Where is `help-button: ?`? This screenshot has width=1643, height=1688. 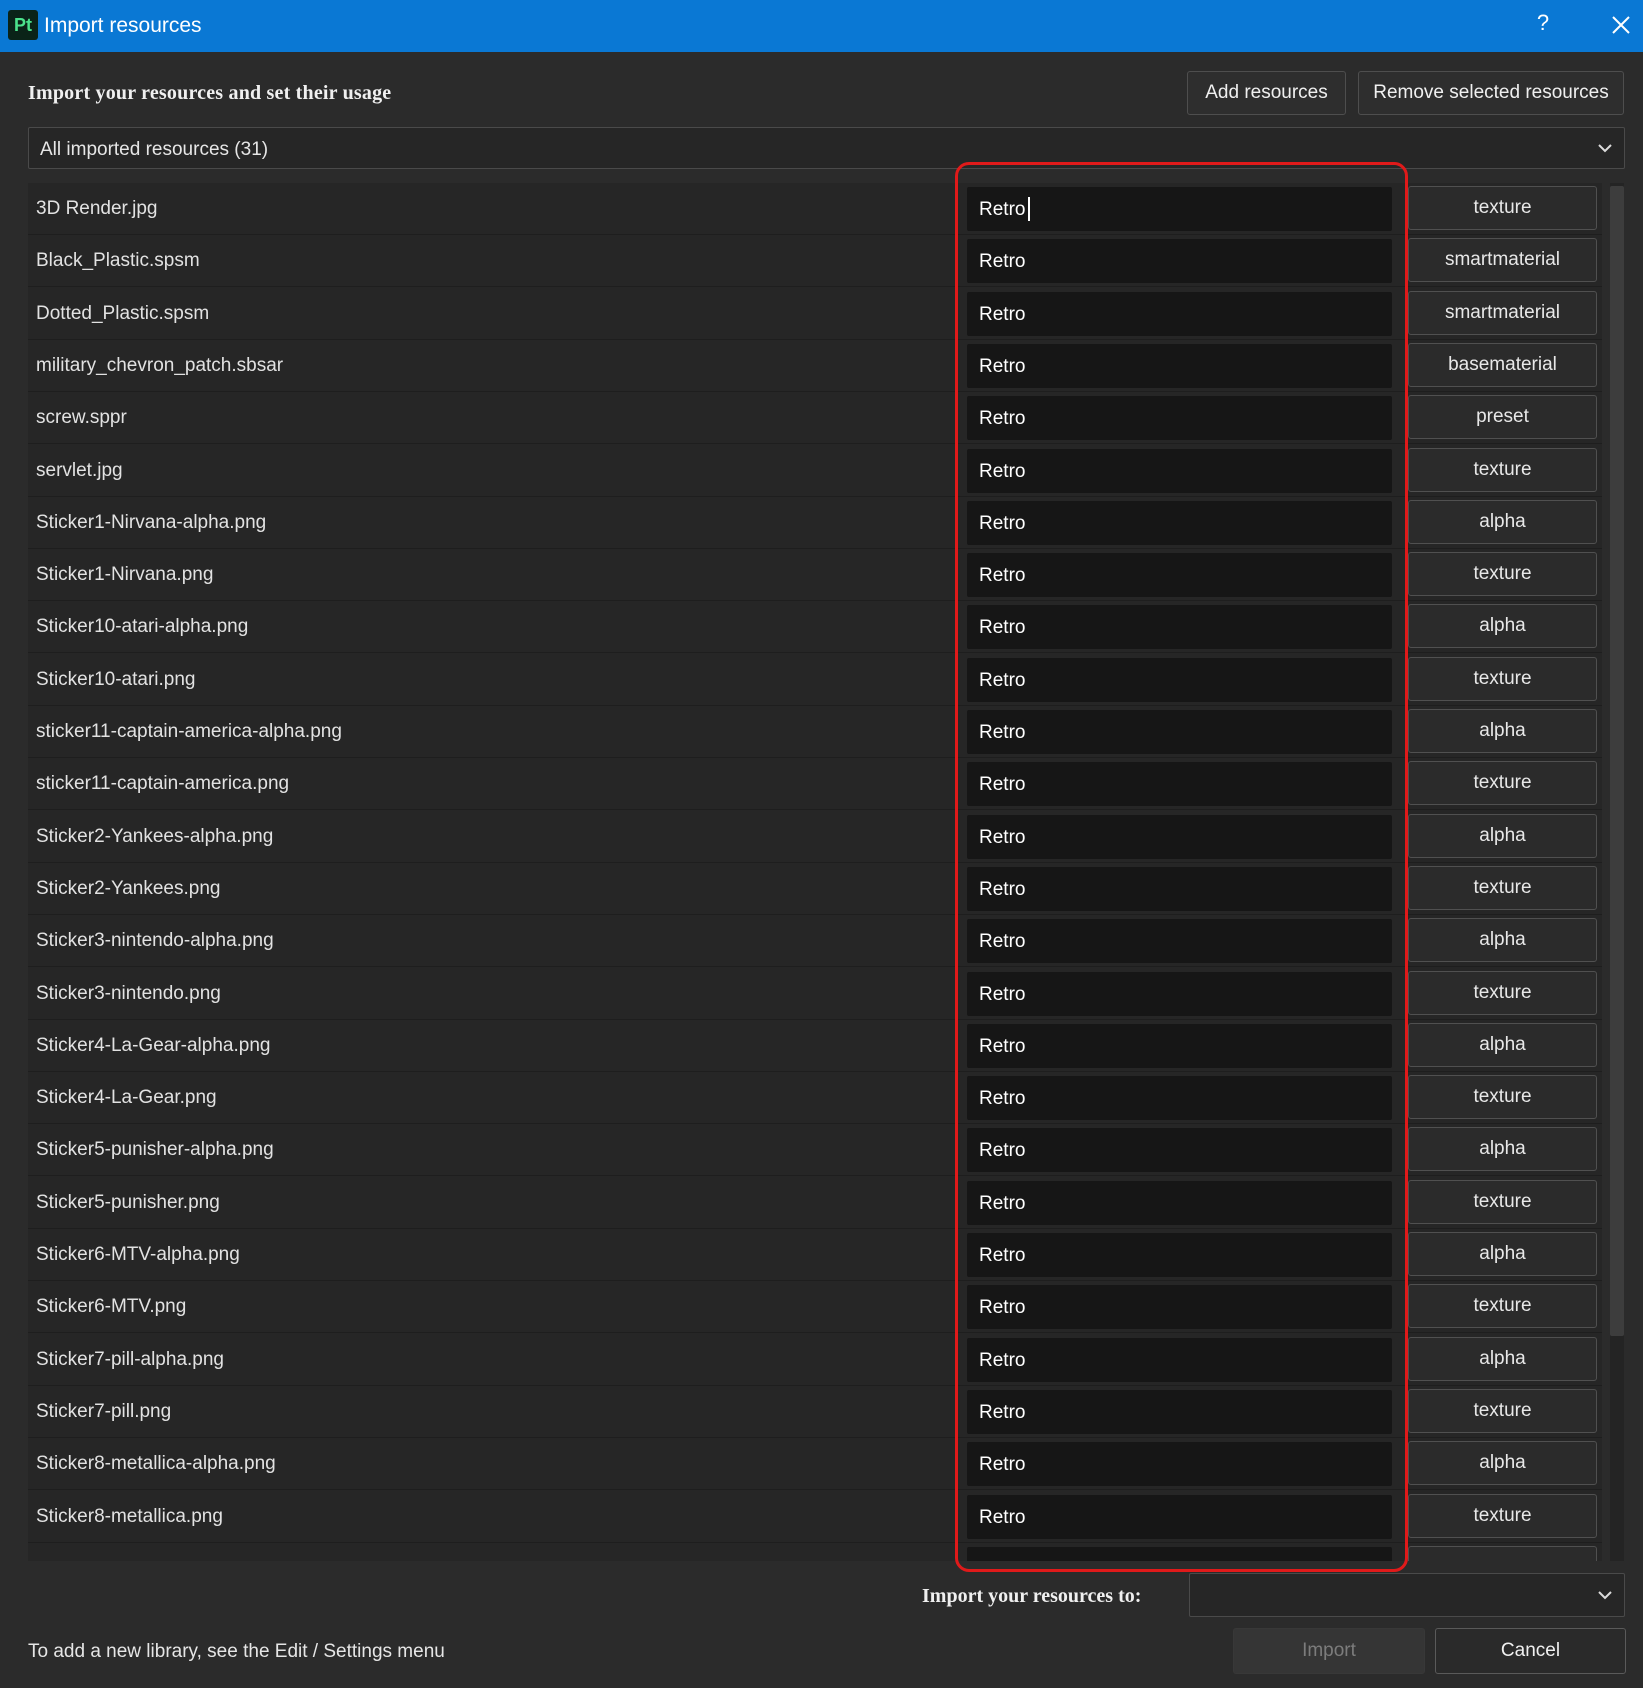 help-button: ? is located at coordinates (1543, 26).